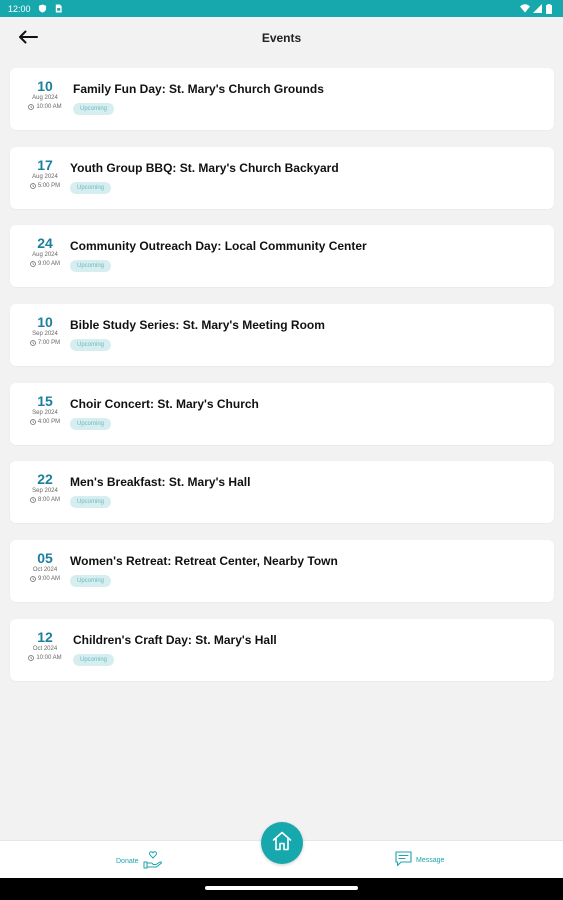  I want to click on donate-button: Donate, so click(139, 861).